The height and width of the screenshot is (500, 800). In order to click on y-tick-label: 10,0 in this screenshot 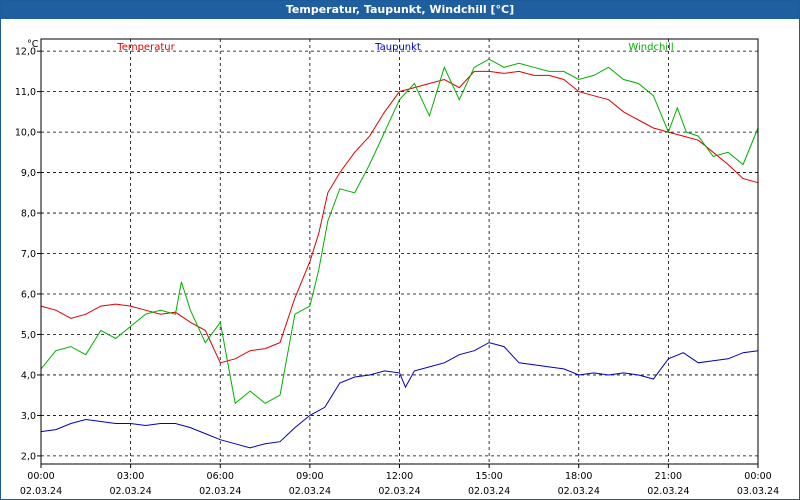, I will do `click(25, 133)`.